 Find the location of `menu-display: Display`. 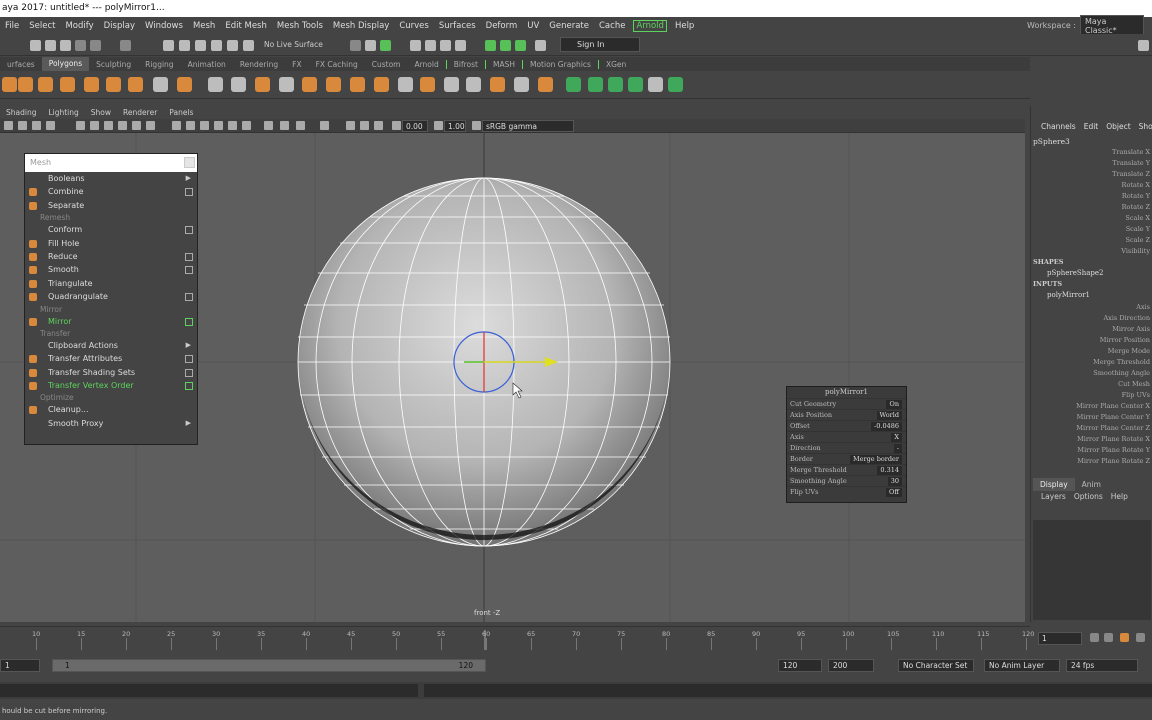

menu-display: Display is located at coordinates (119, 26).